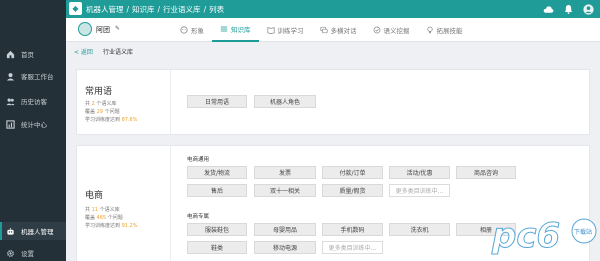  I want to click on sidebar-item-label: 设置, so click(27, 254).